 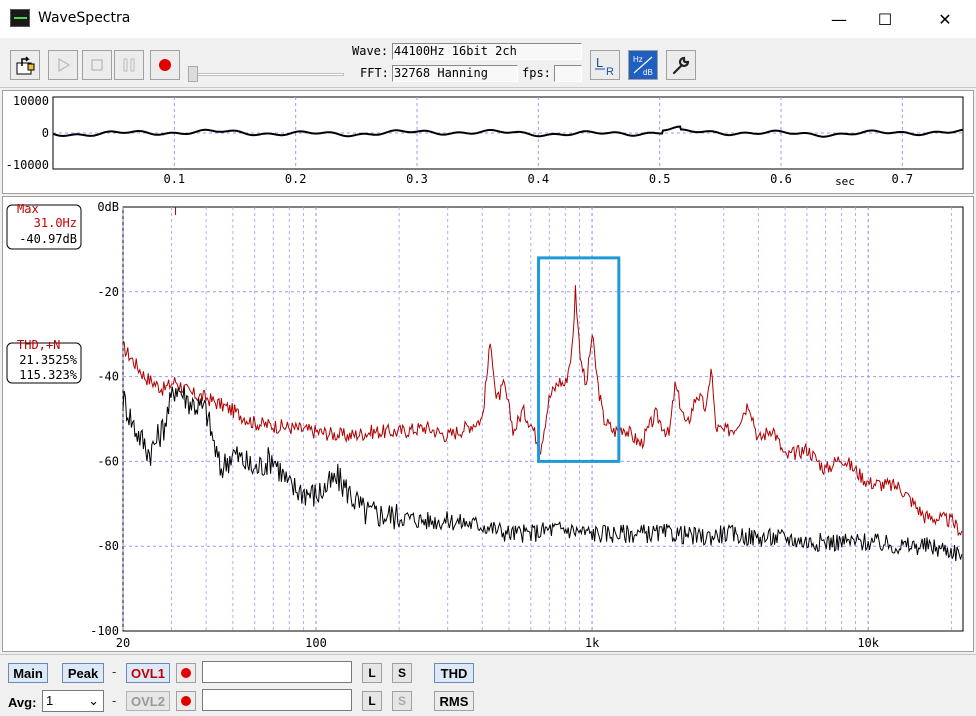 I want to click on ovl2-indicator: OVL2, so click(x=148, y=701).